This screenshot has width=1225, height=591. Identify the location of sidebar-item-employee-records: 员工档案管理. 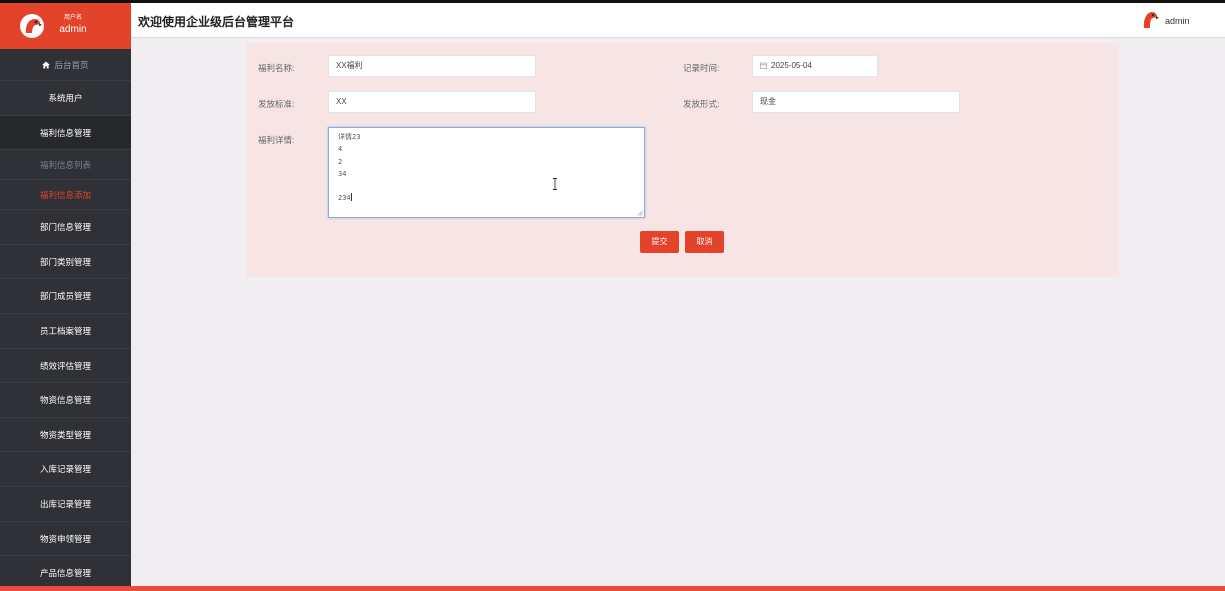
(65, 331).